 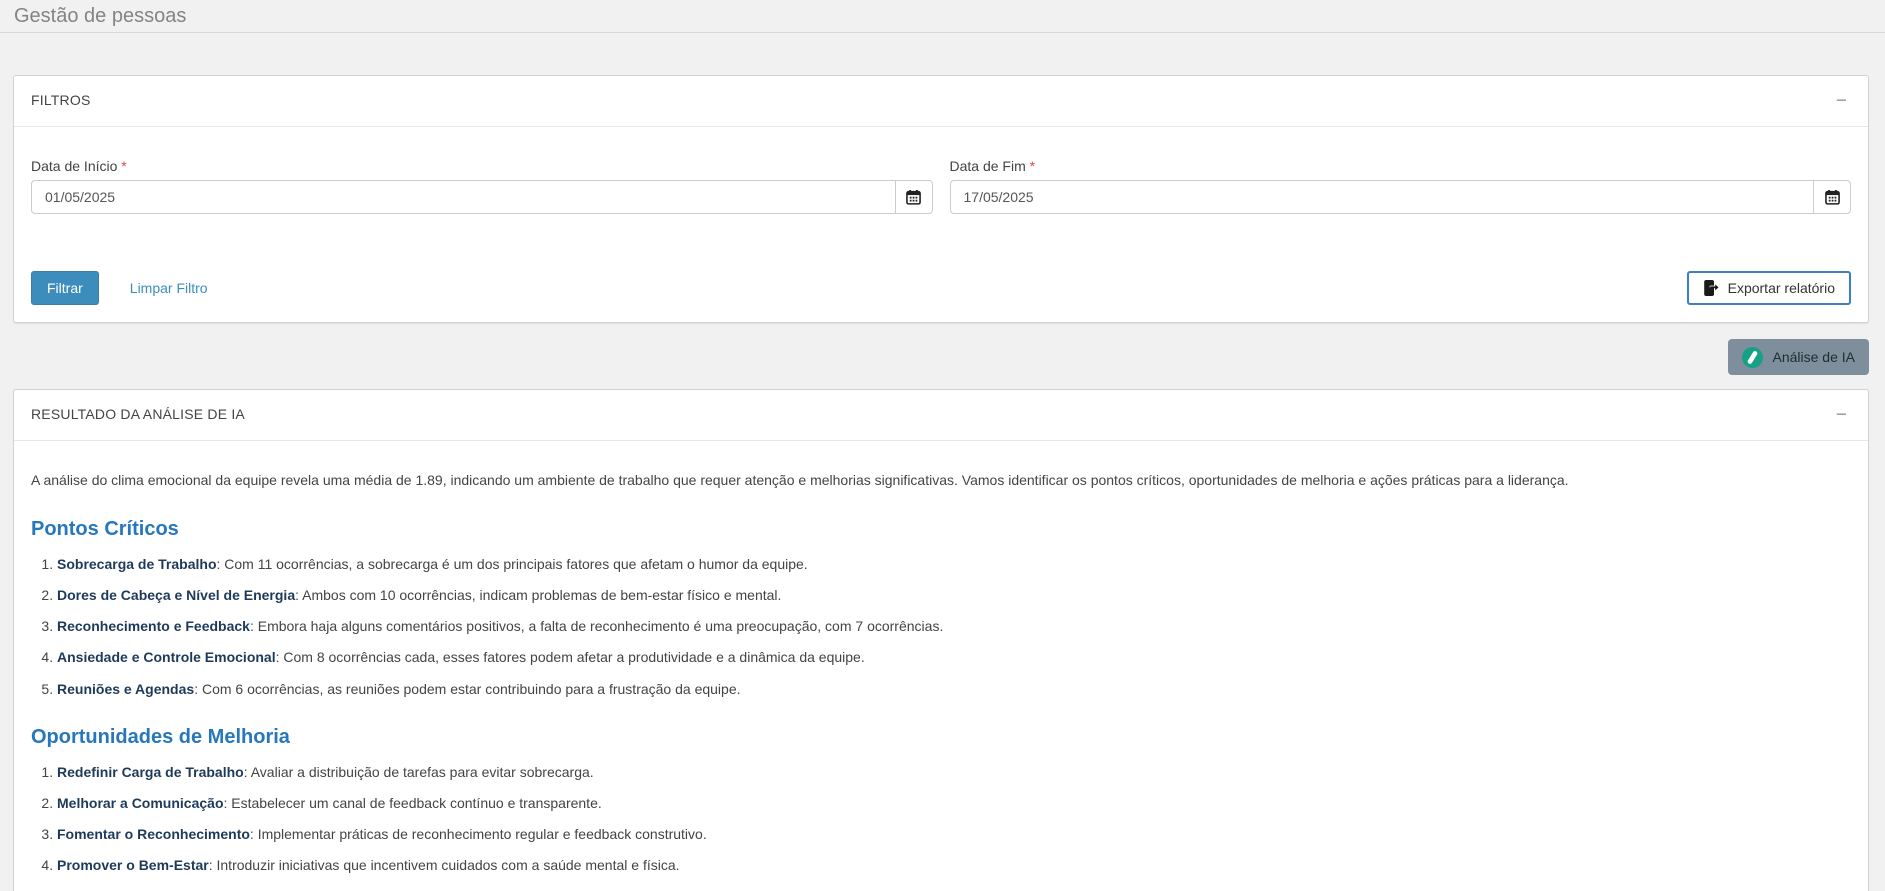 What do you see at coordinates (987, 166) in the screenshot?
I see `end-date-label-text: Data de Fim` at bounding box center [987, 166].